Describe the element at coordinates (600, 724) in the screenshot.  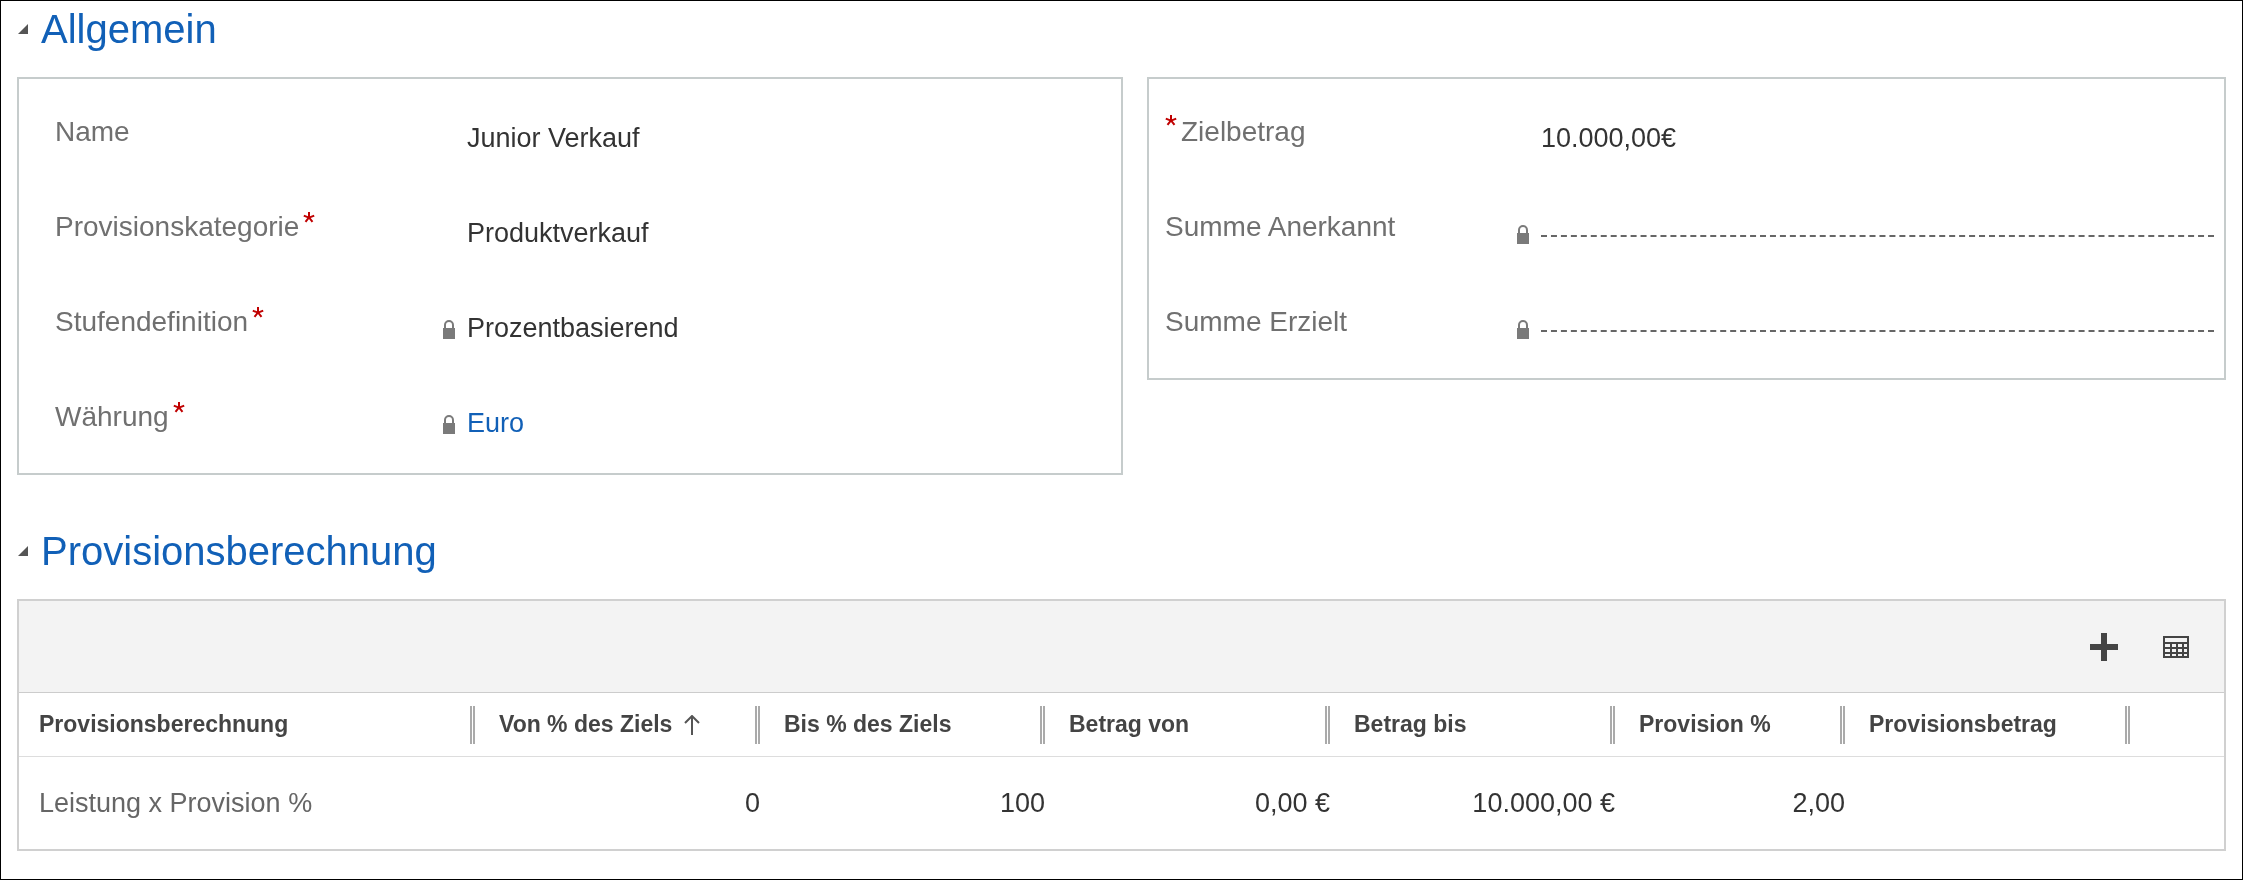
I see `column-header: Von % des Ziels` at that location.